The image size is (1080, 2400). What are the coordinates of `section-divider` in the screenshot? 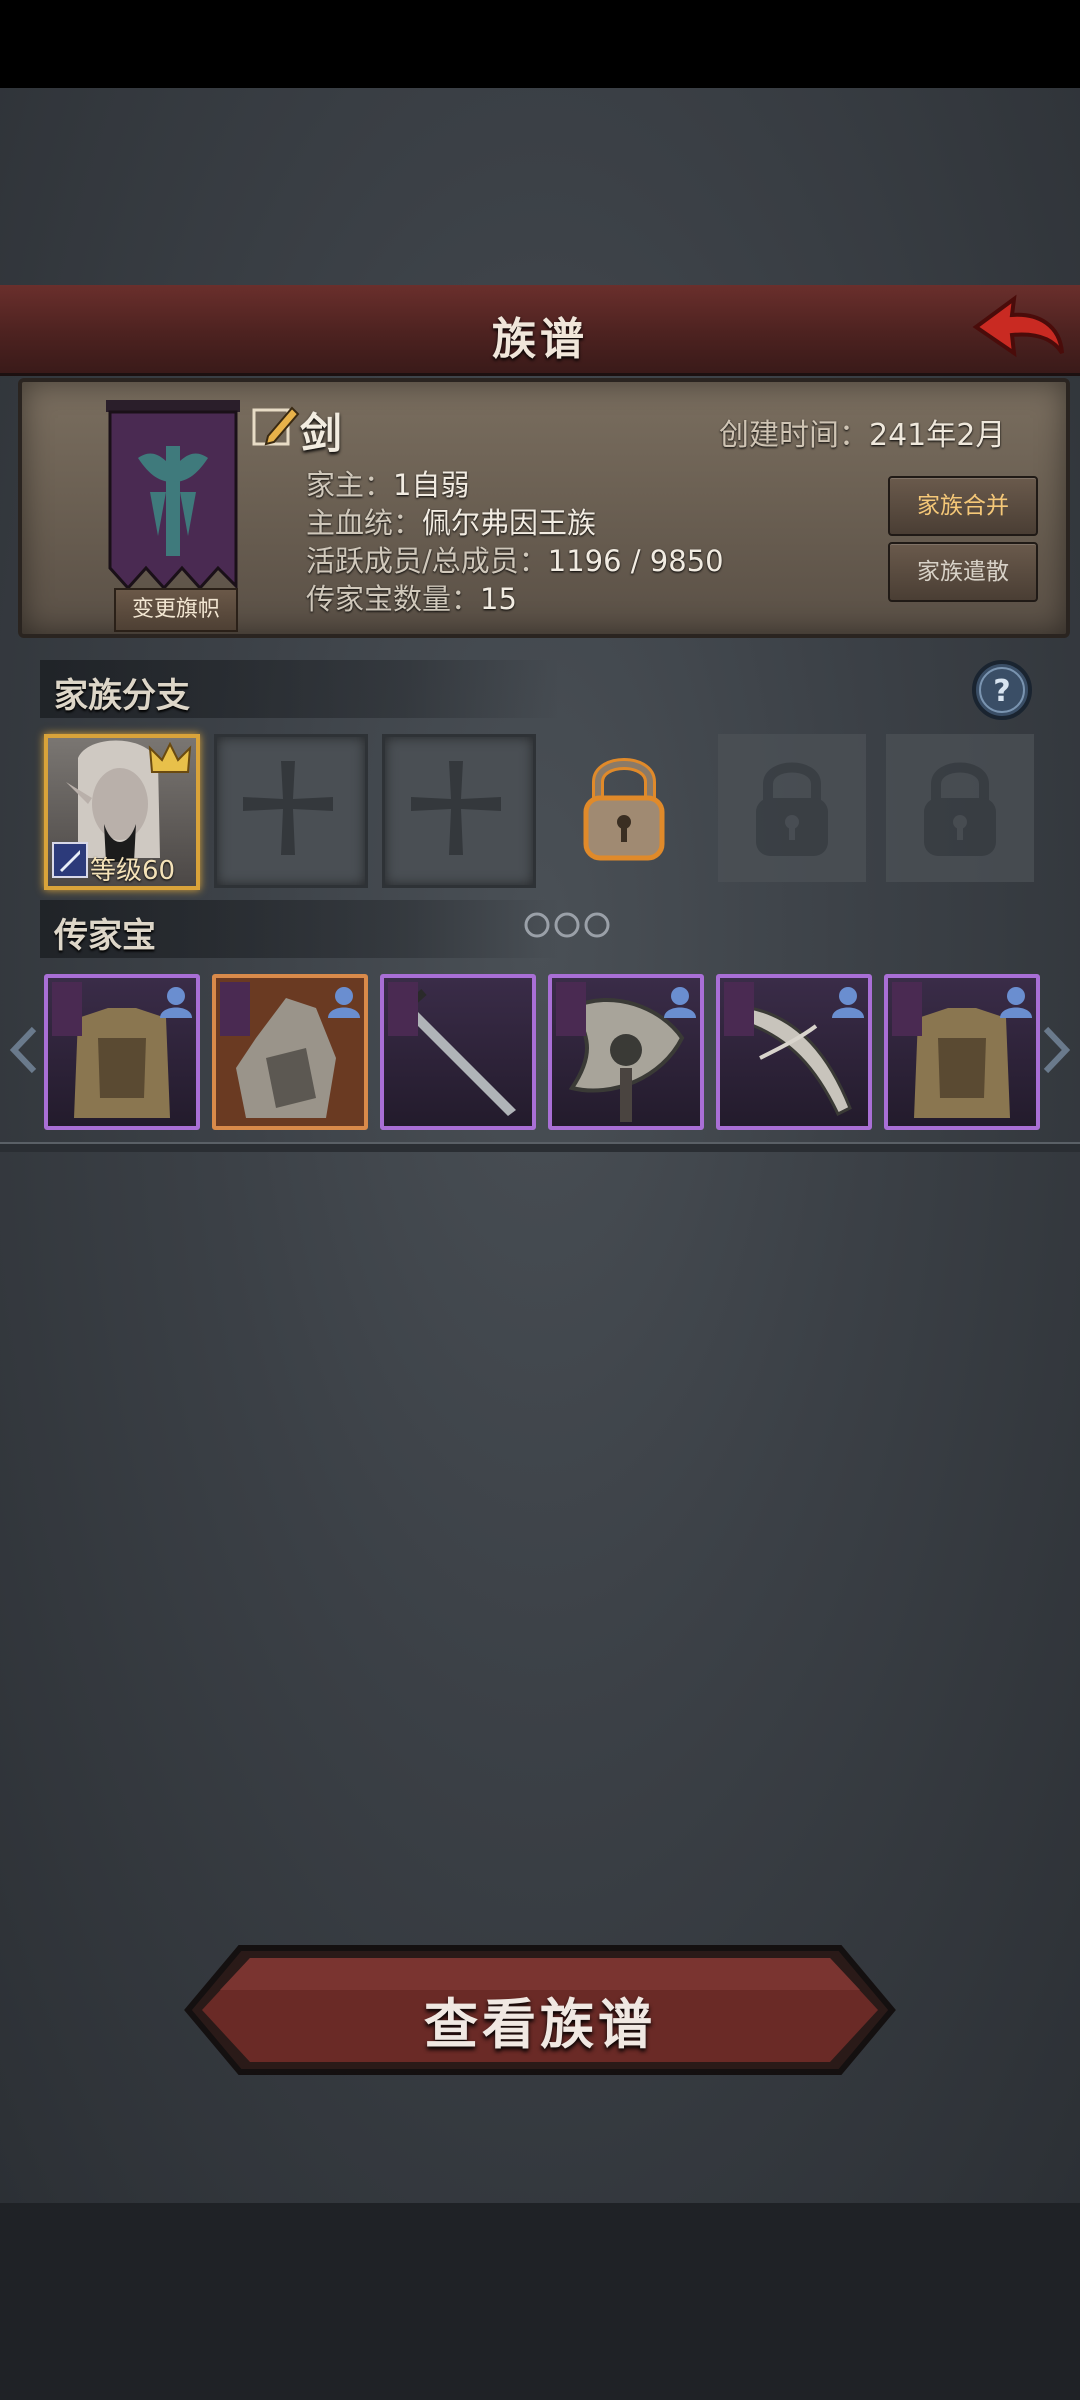 It's located at (540, 1147).